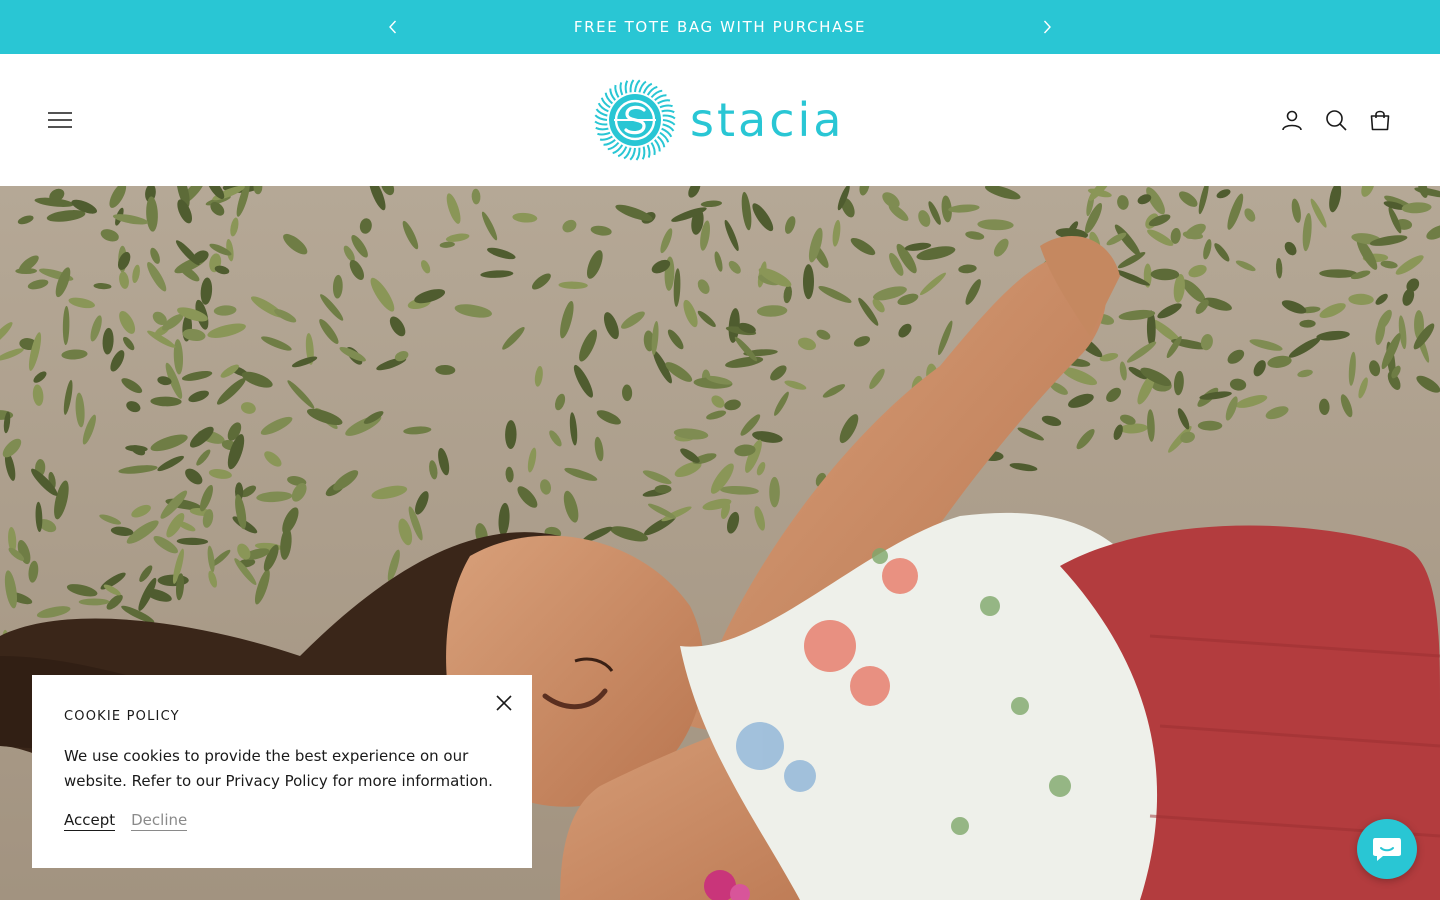 This screenshot has height=900, width=1440. What do you see at coordinates (1292, 120) in the screenshot?
I see `account-icon` at bounding box center [1292, 120].